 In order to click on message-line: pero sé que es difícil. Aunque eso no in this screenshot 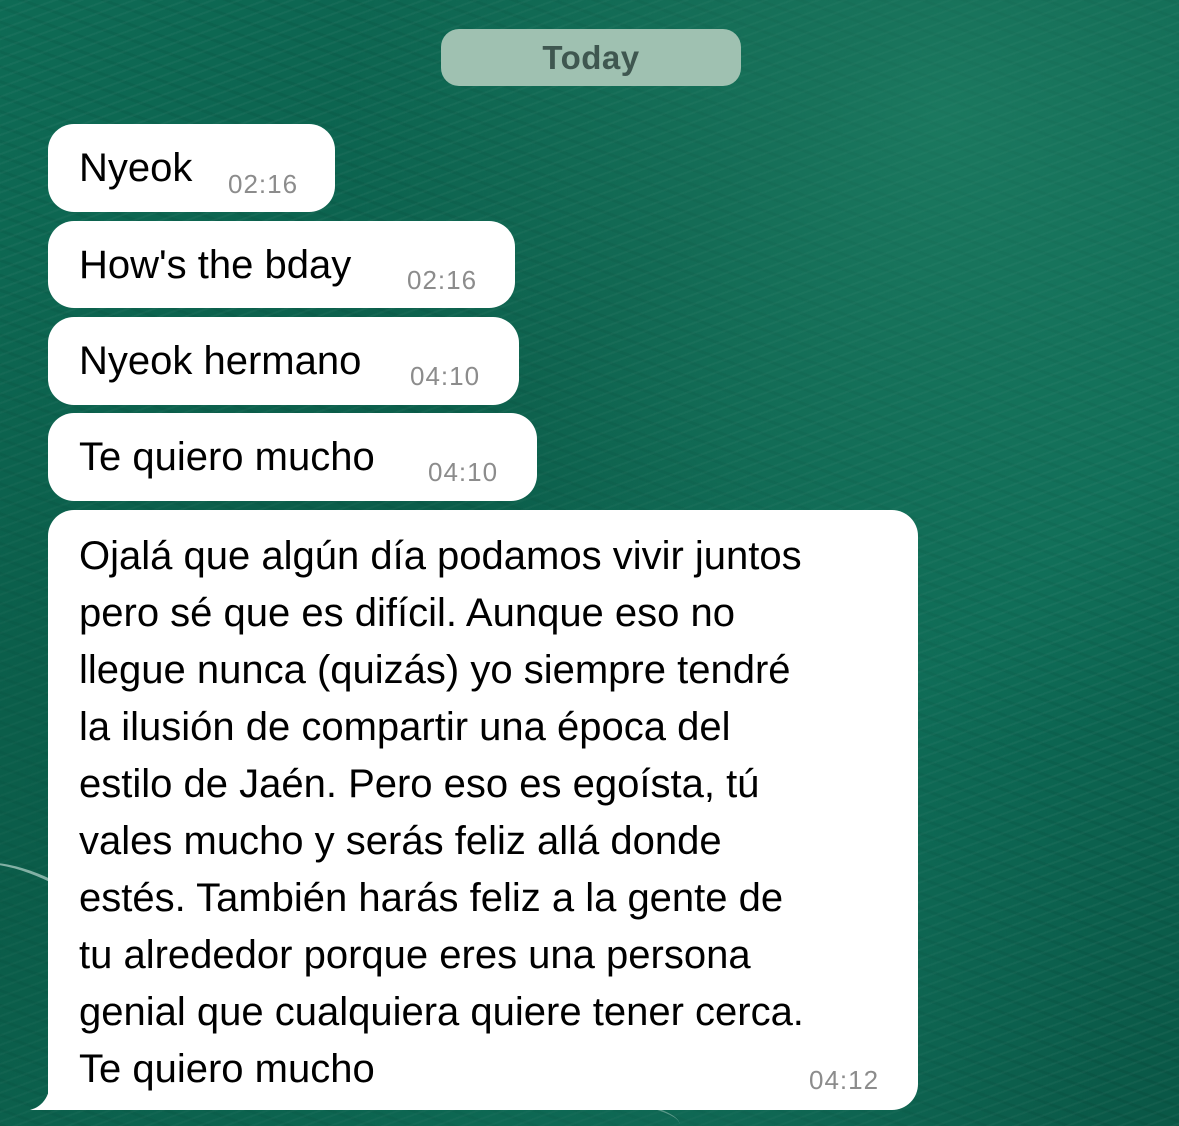, I will do `click(407, 613)`.